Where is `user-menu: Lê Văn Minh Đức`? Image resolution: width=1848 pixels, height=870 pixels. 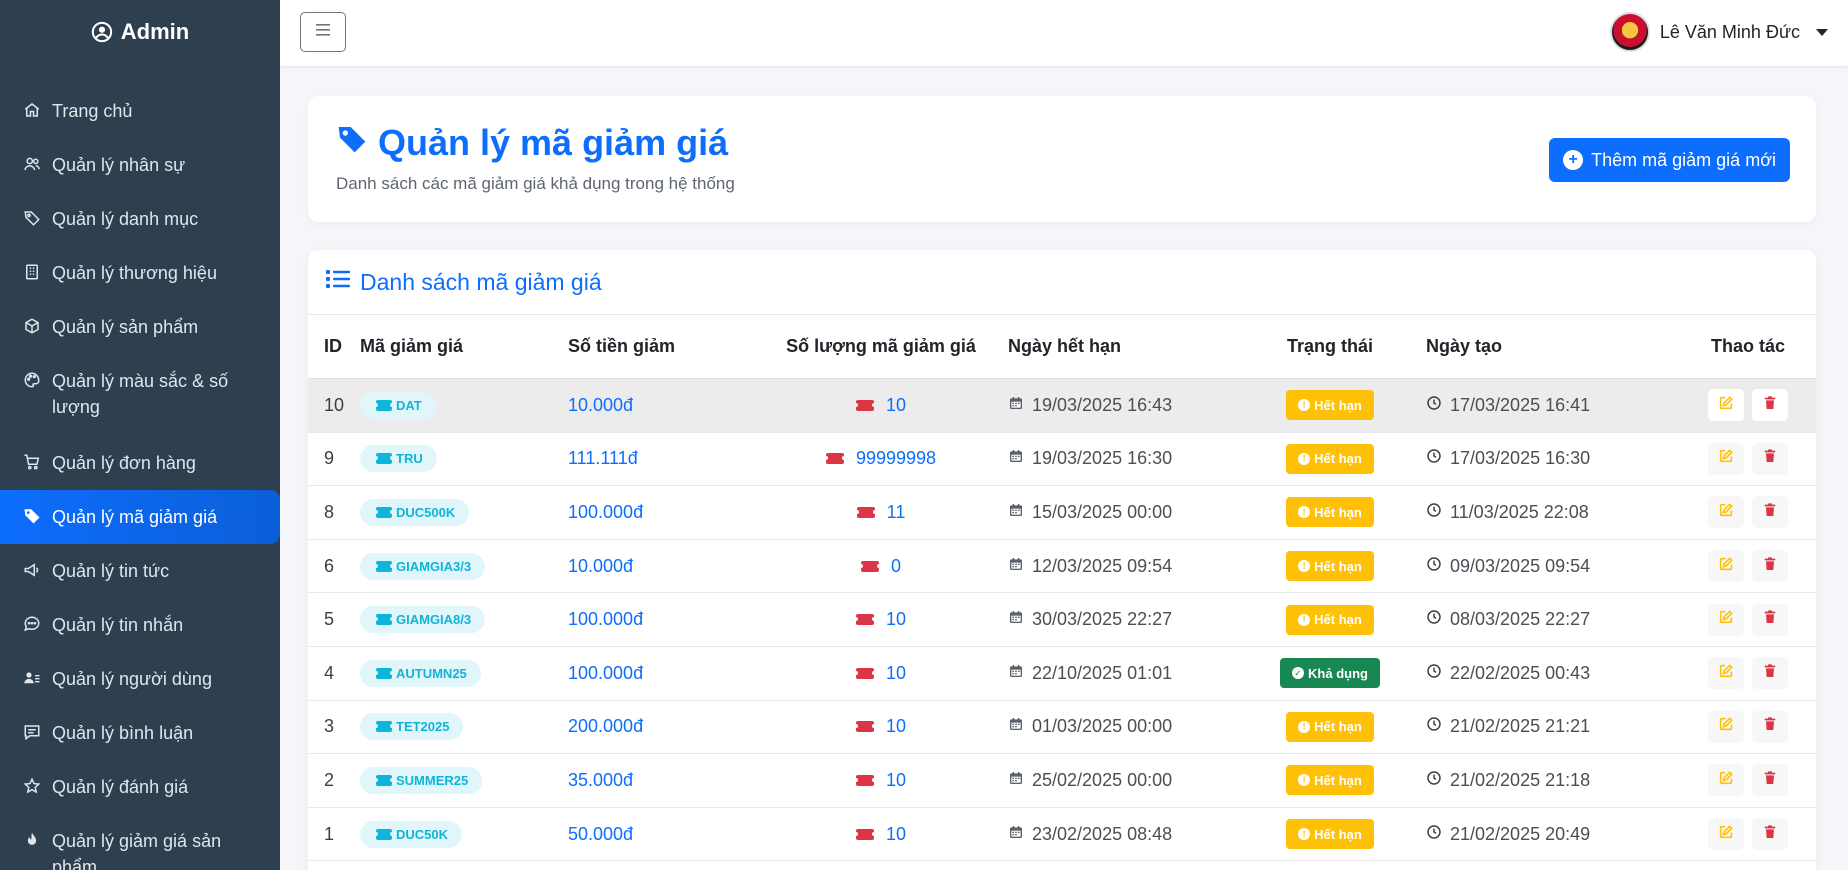 user-menu: Lê Văn Minh Đức is located at coordinates (1718, 32).